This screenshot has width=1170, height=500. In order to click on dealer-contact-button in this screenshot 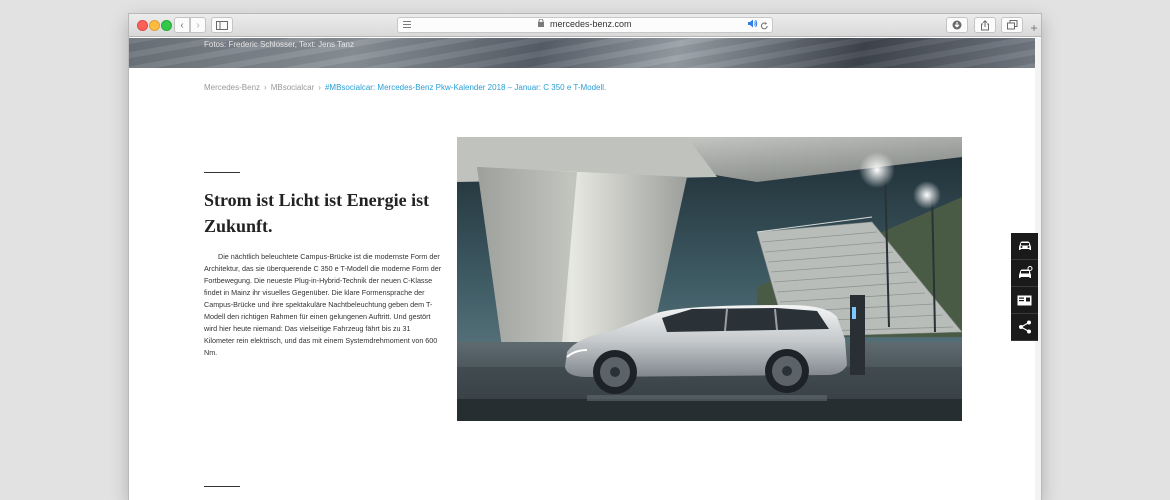, I will do `click(1024, 300)`.